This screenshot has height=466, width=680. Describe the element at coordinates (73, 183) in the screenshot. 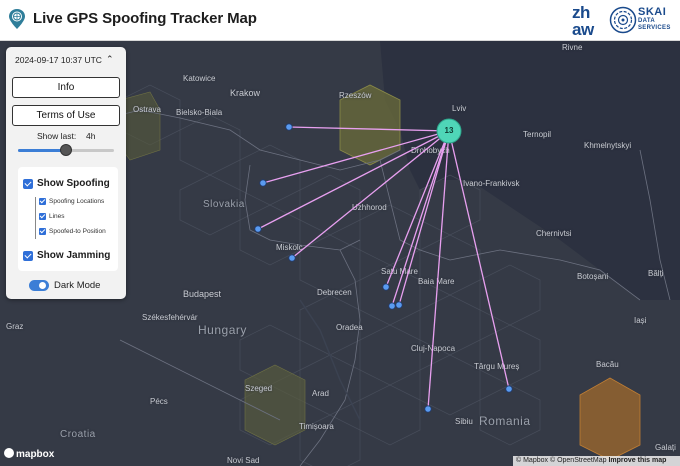

I see `show-spoofing-label: Show Spoofing` at that location.